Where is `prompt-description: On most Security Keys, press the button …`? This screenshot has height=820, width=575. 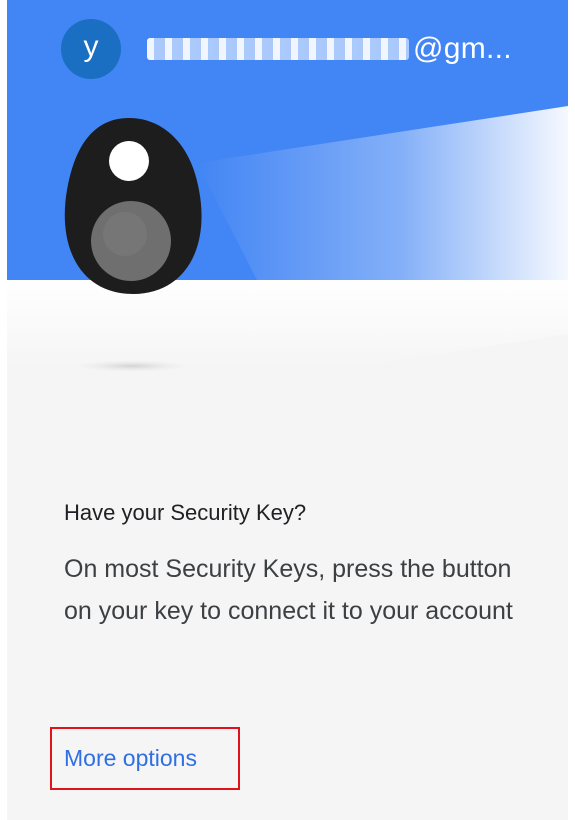
prompt-description: On most Security Keys, press the button … is located at coordinates (288, 590).